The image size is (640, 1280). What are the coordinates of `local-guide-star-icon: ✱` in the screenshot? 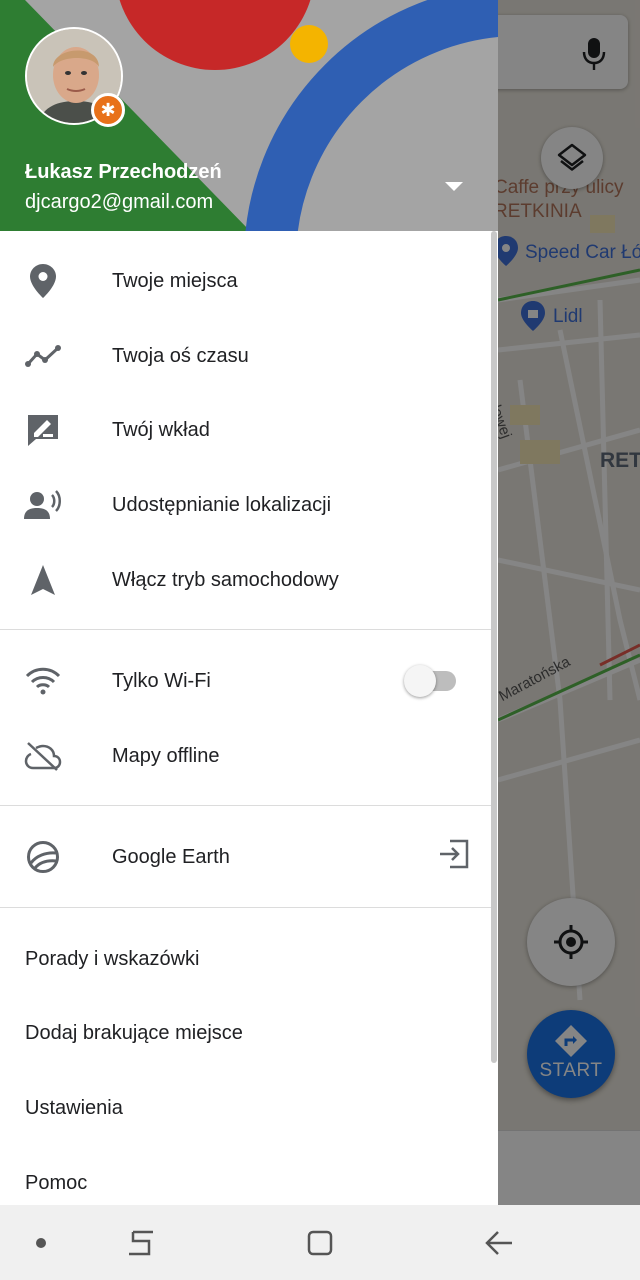 It's located at (108, 110).